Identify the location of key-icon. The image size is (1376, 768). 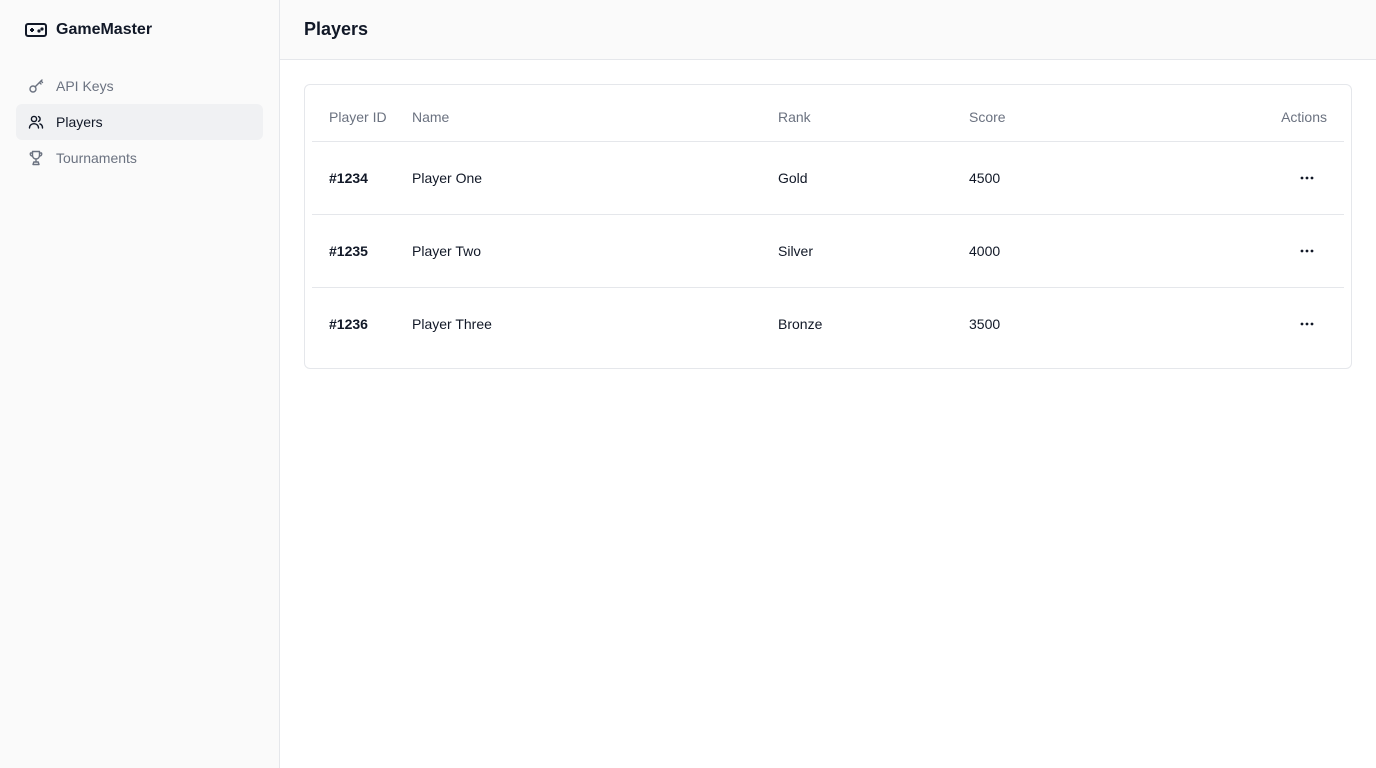
(36, 86).